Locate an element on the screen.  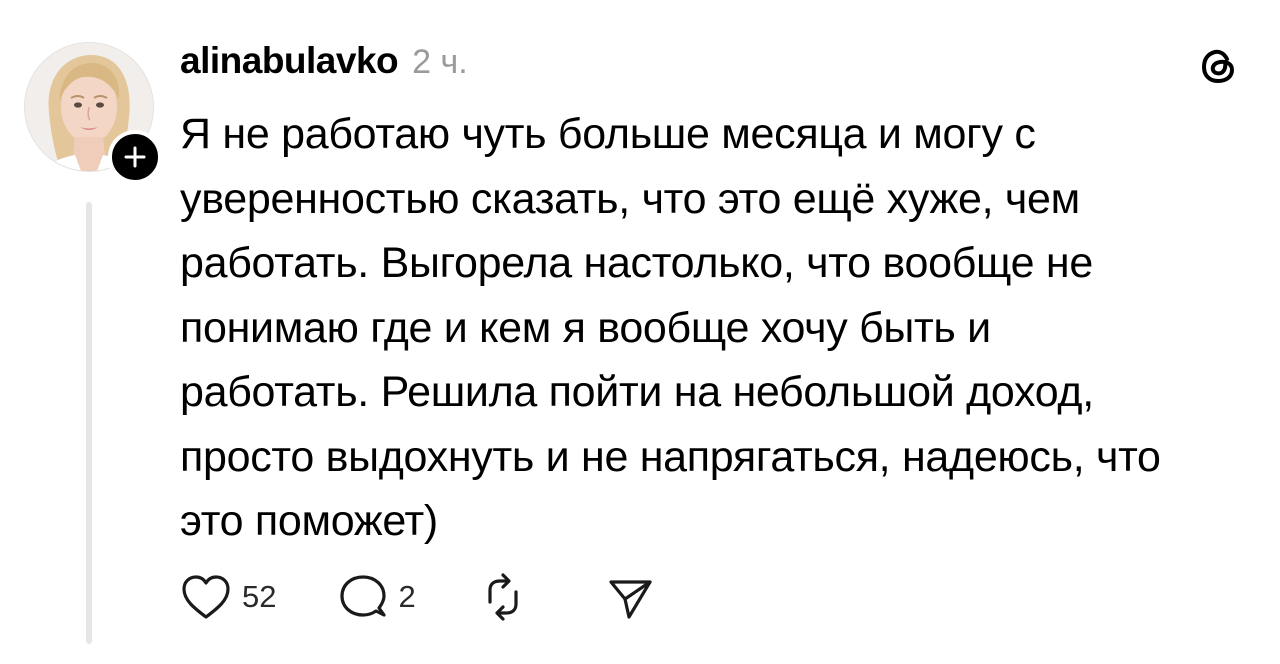
like-button: 52 is located at coordinates (228, 597).